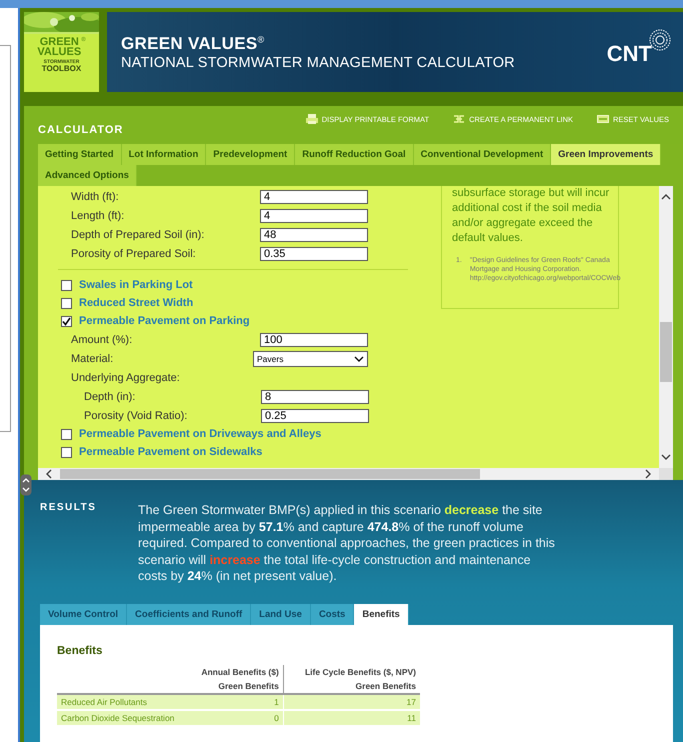  Describe the element at coordinates (134, 254) in the screenshot. I see `field-label: Porosity of Prepared Soil:` at that location.